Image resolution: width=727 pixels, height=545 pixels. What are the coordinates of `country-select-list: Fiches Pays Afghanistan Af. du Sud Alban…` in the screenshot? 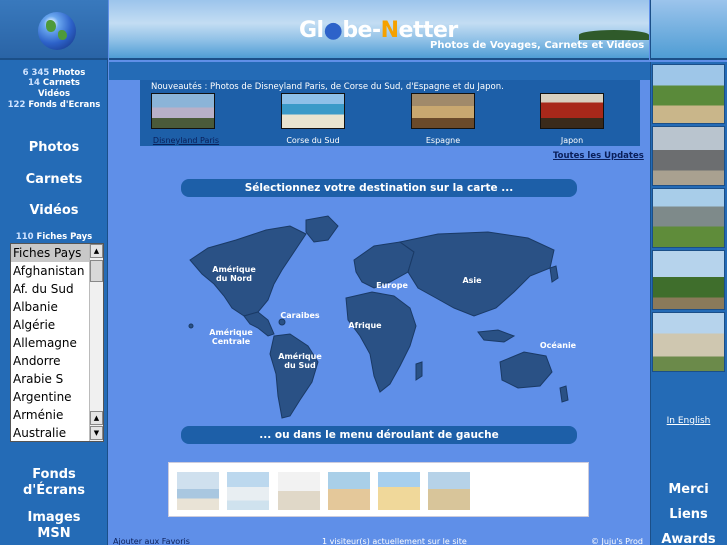 It's located at (57, 342).